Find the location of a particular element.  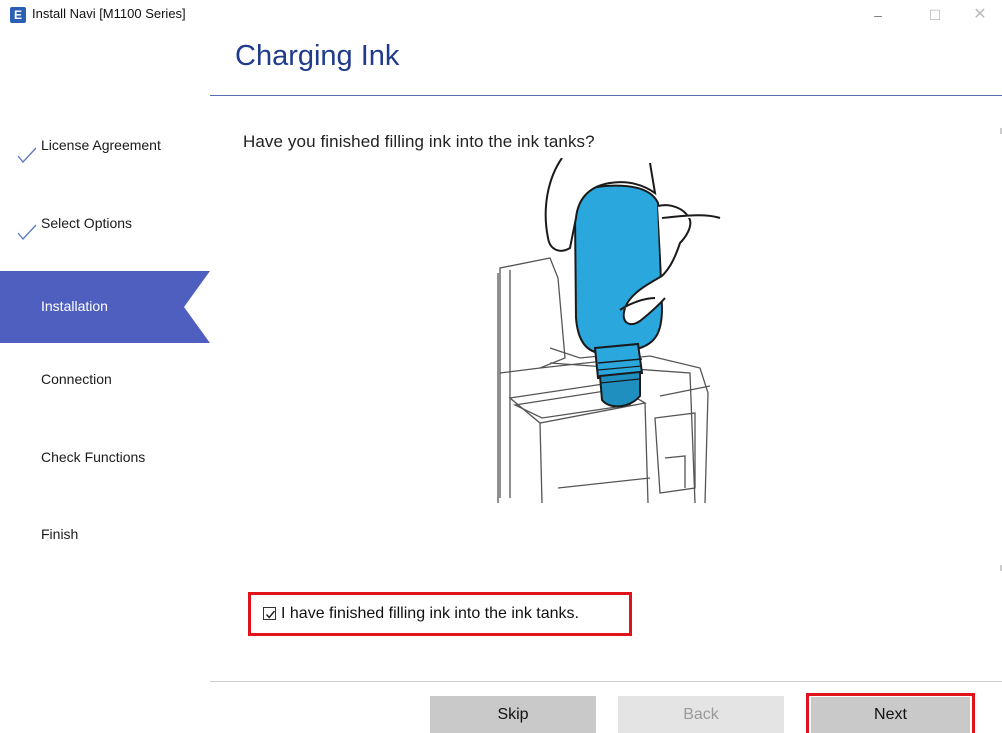

header-divider is located at coordinates (606, 95).